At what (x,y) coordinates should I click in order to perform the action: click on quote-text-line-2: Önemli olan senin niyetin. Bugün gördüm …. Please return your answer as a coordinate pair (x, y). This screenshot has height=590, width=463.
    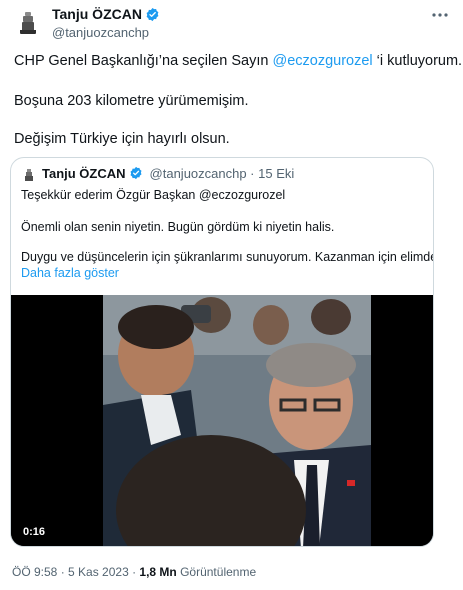
    Looking at the image, I should click on (178, 227).